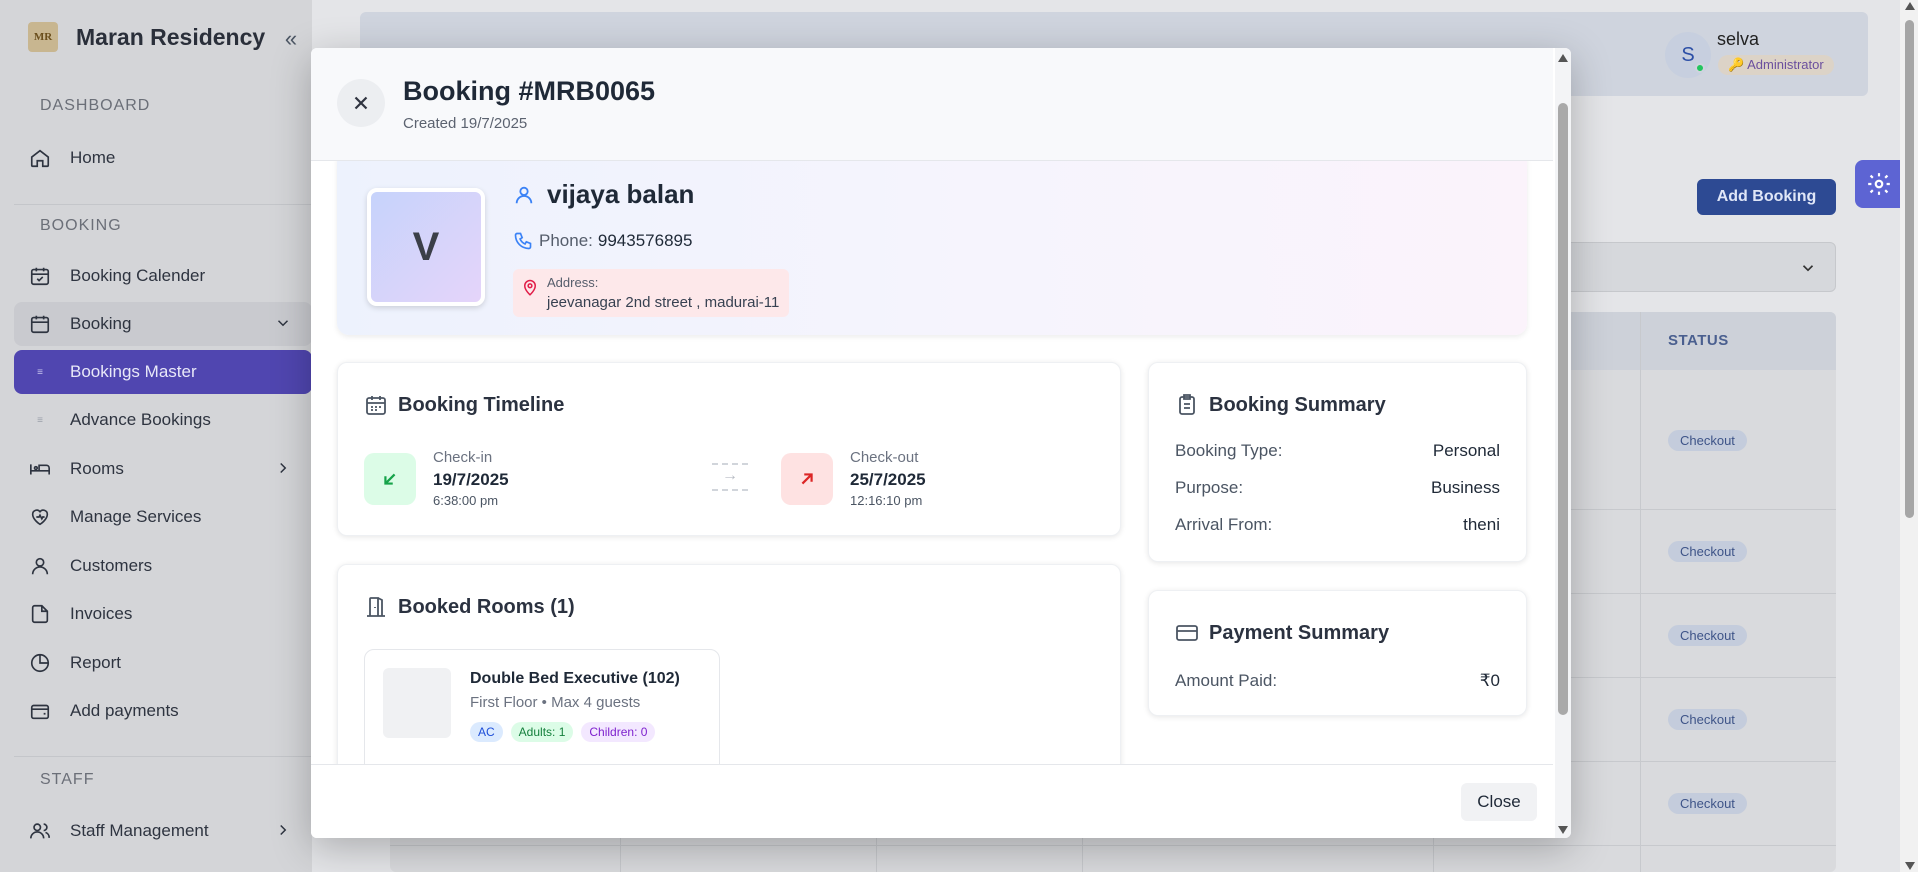 The height and width of the screenshot is (872, 1918). I want to click on sidebar-item-label: Report, so click(96, 662).